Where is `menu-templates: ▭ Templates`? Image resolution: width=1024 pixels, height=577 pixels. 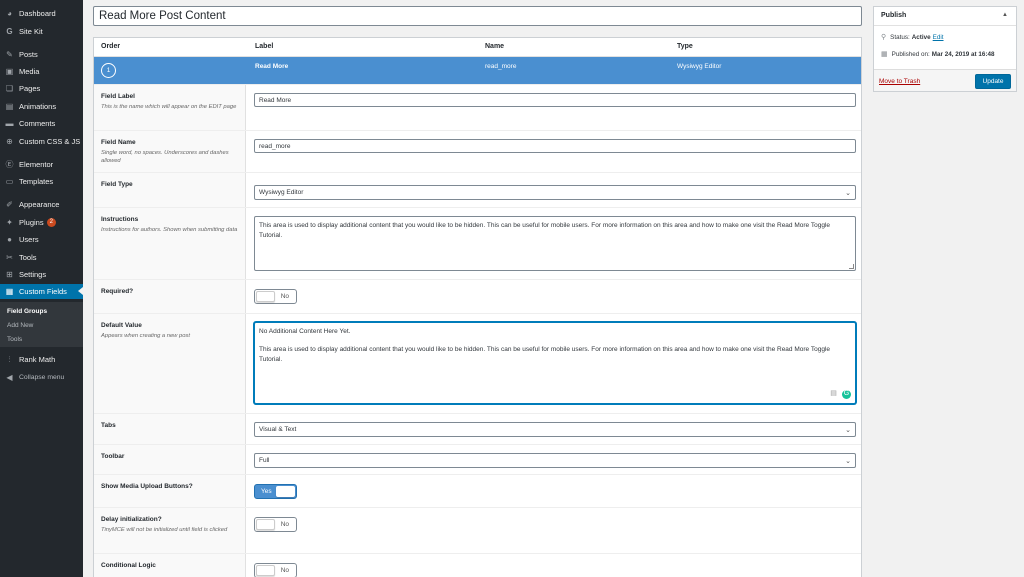
menu-templates: ▭ Templates is located at coordinates (41, 181).